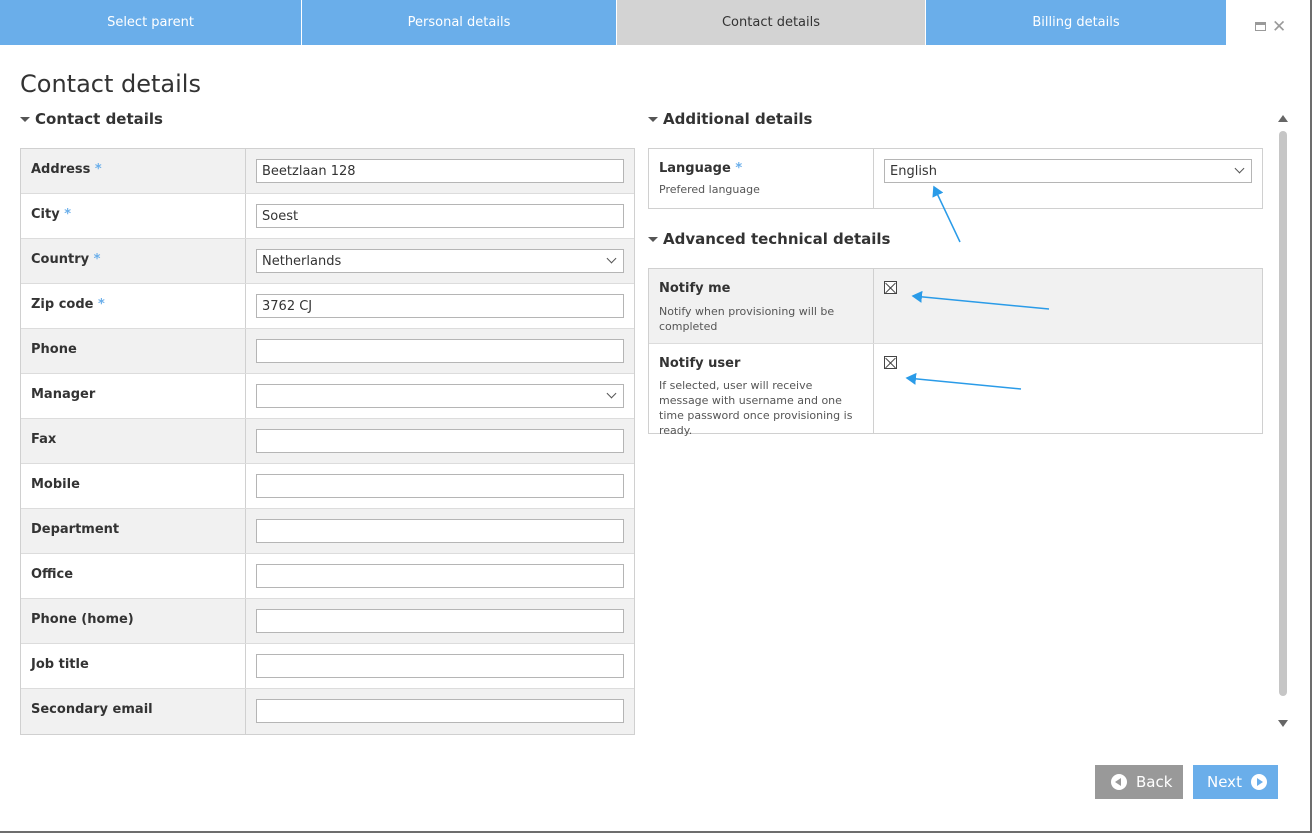 Image resolution: width=1312 pixels, height=833 pixels. What do you see at coordinates (280, 216) in the screenshot?
I see `city-value: Soest` at bounding box center [280, 216].